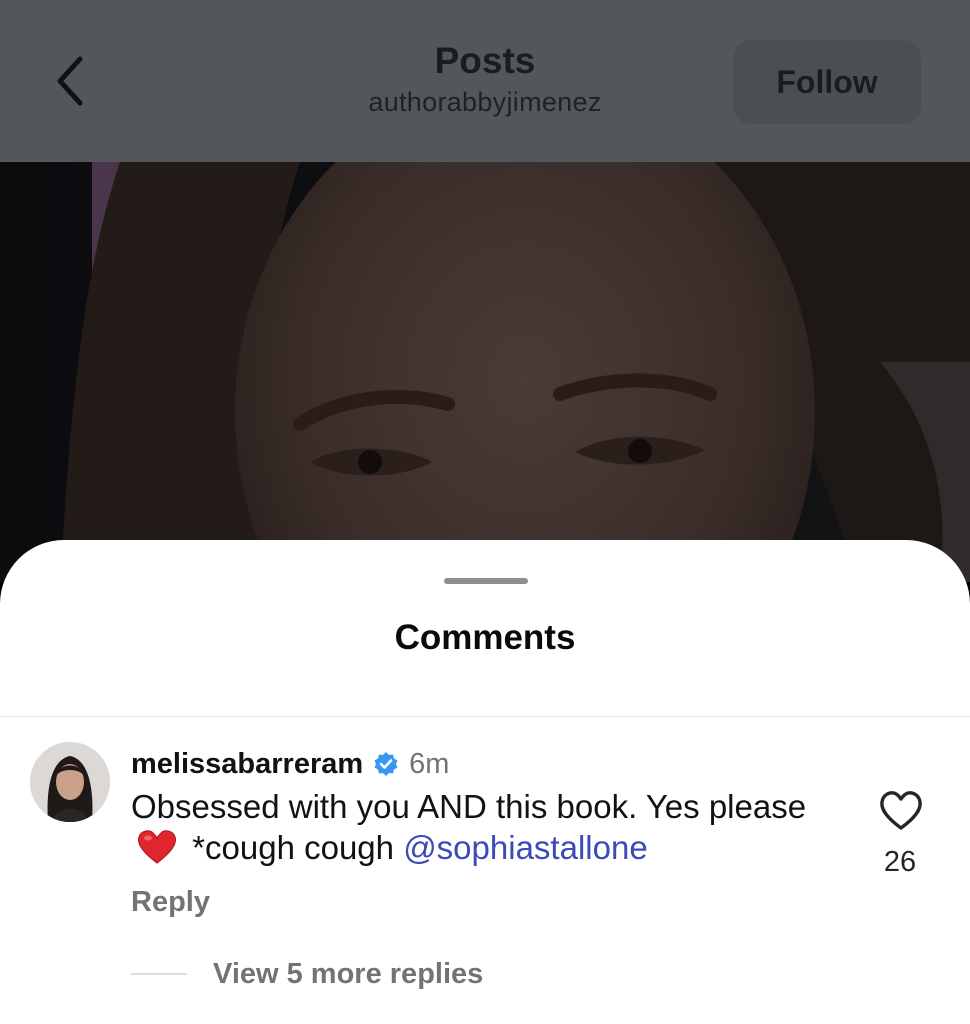 This screenshot has width=970, height=1024. What do you see at coordinates (386, 764) in the screenshot?
I see `verified-badge-icon` at bounding box center [386, 764].